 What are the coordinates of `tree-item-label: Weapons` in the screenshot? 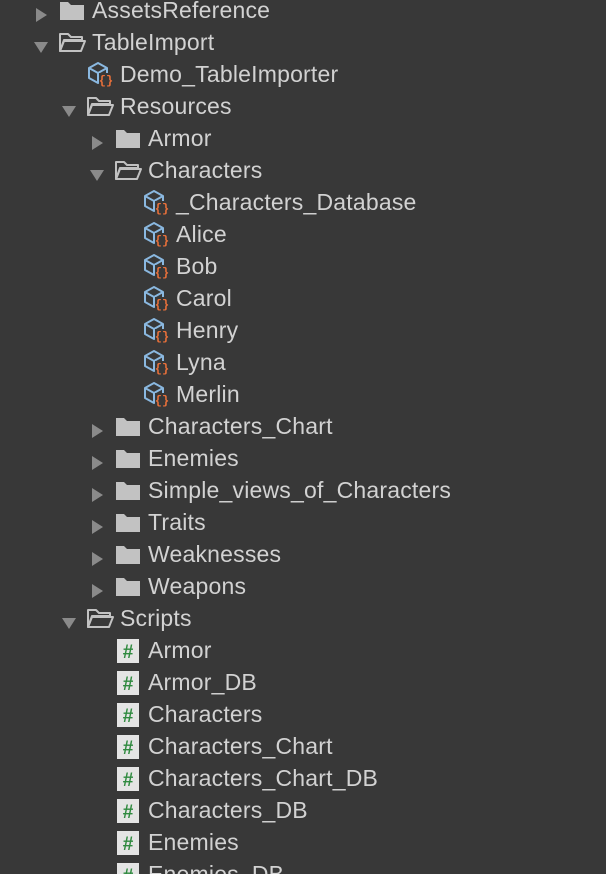 It's located at (197, 586).